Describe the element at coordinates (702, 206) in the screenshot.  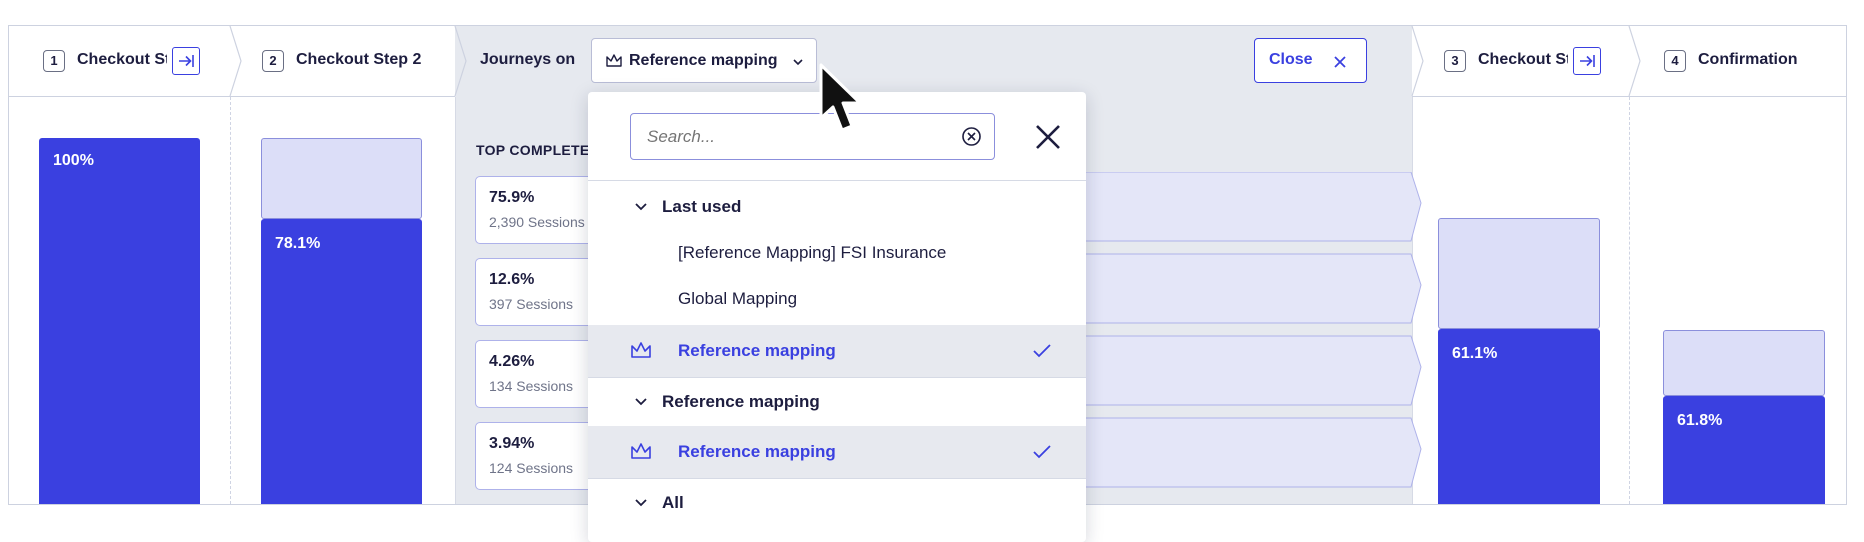
I see `group-label: Last used` at that location.